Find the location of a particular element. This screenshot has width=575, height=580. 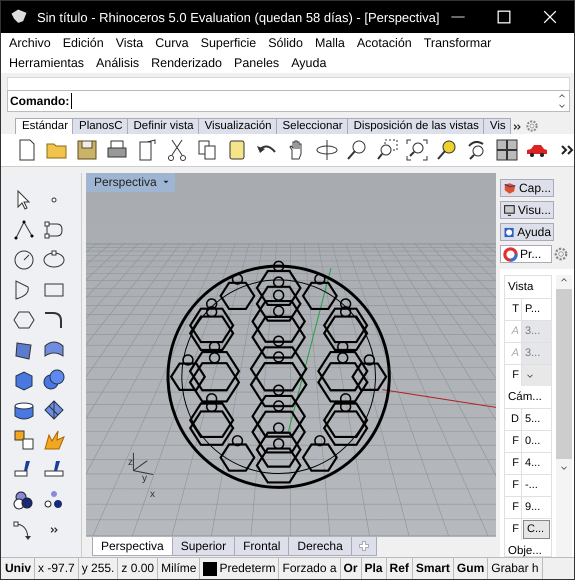

layer-pane: Predeterm is located at coordinates (240, 568).